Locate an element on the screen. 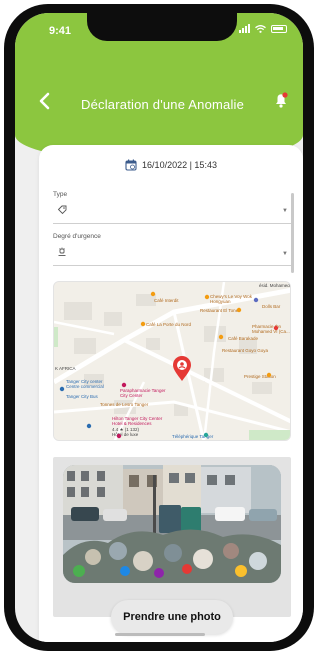  back-button is located at coordinates (46, 101).